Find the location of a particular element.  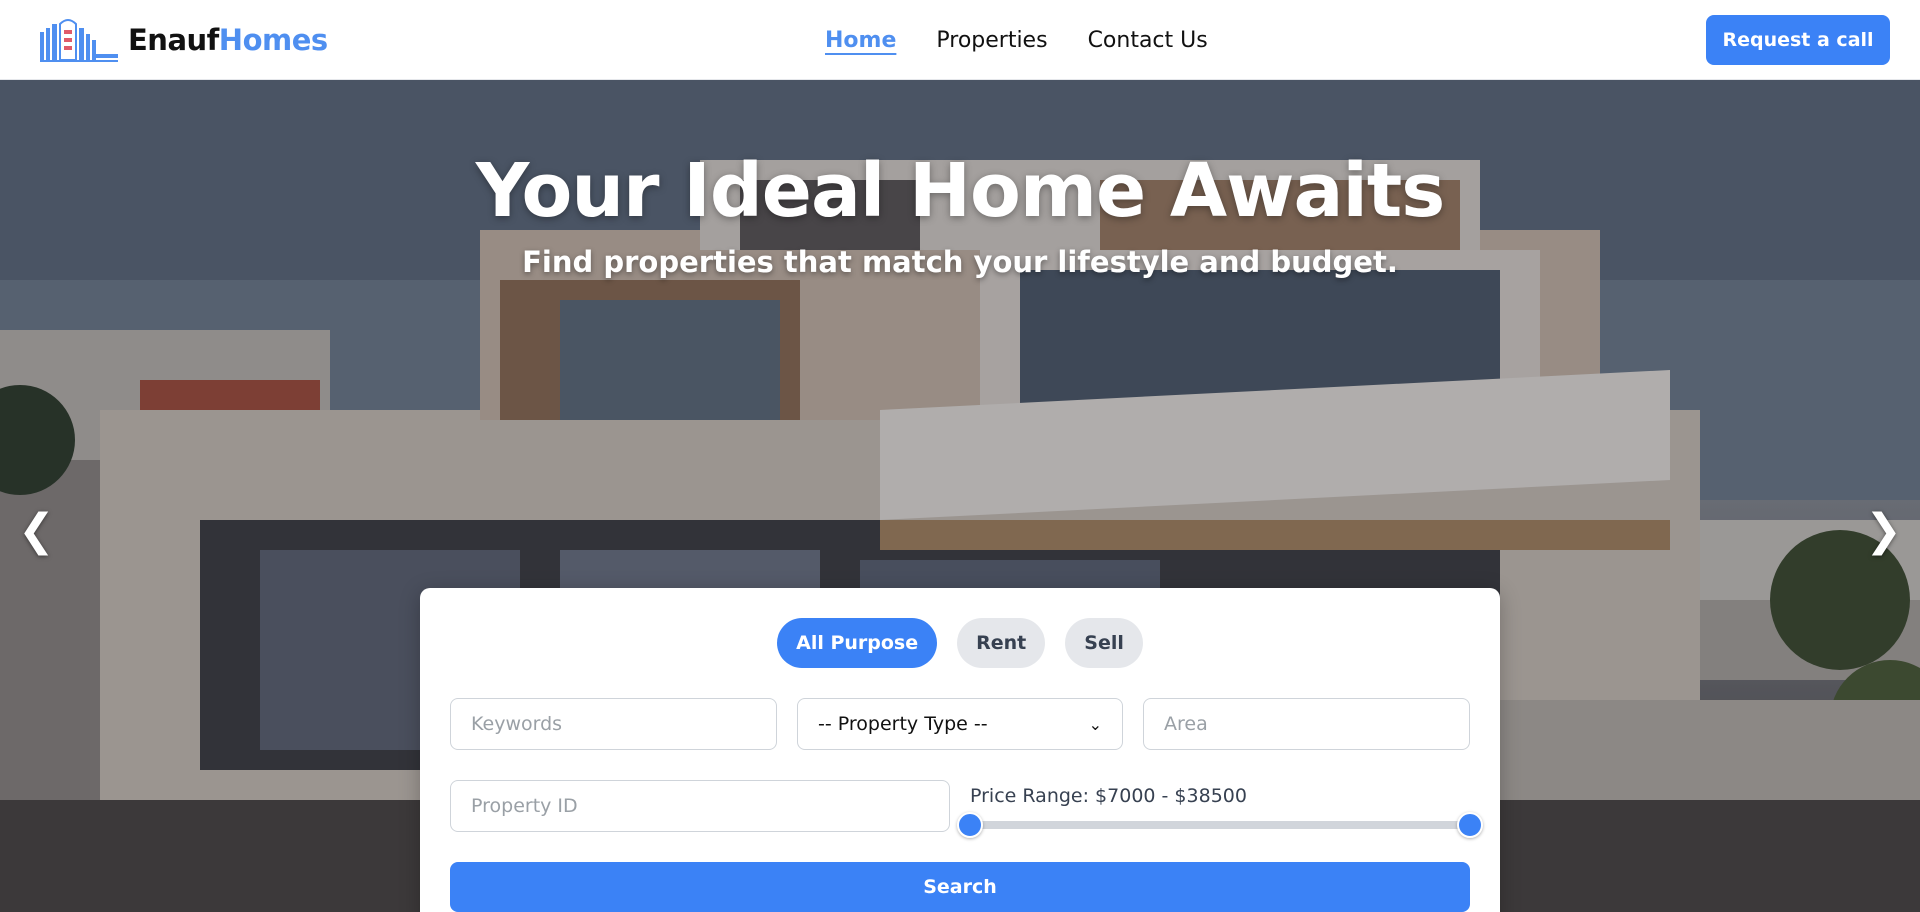

main-nav: Home Properties Contact Us is located at coordinates (1016, 40).